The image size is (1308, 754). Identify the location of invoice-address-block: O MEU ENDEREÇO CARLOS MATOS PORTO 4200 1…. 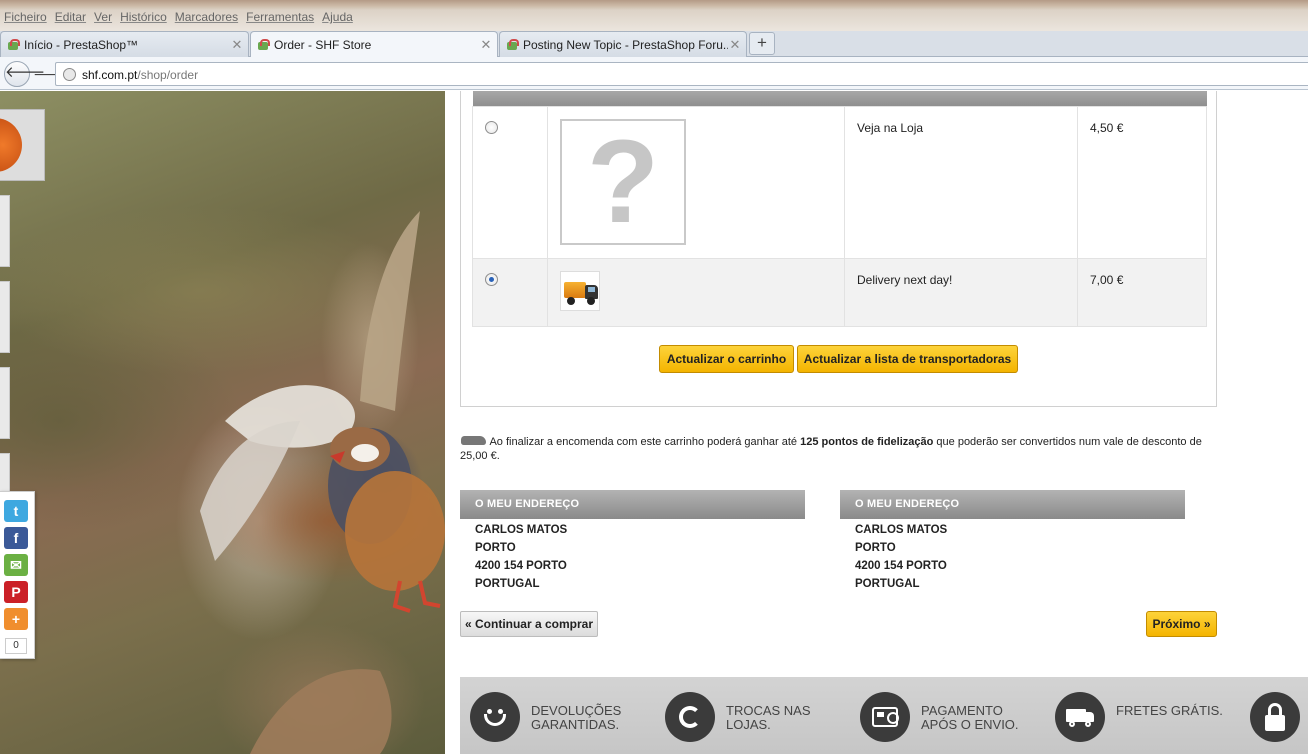
(1012, 541).